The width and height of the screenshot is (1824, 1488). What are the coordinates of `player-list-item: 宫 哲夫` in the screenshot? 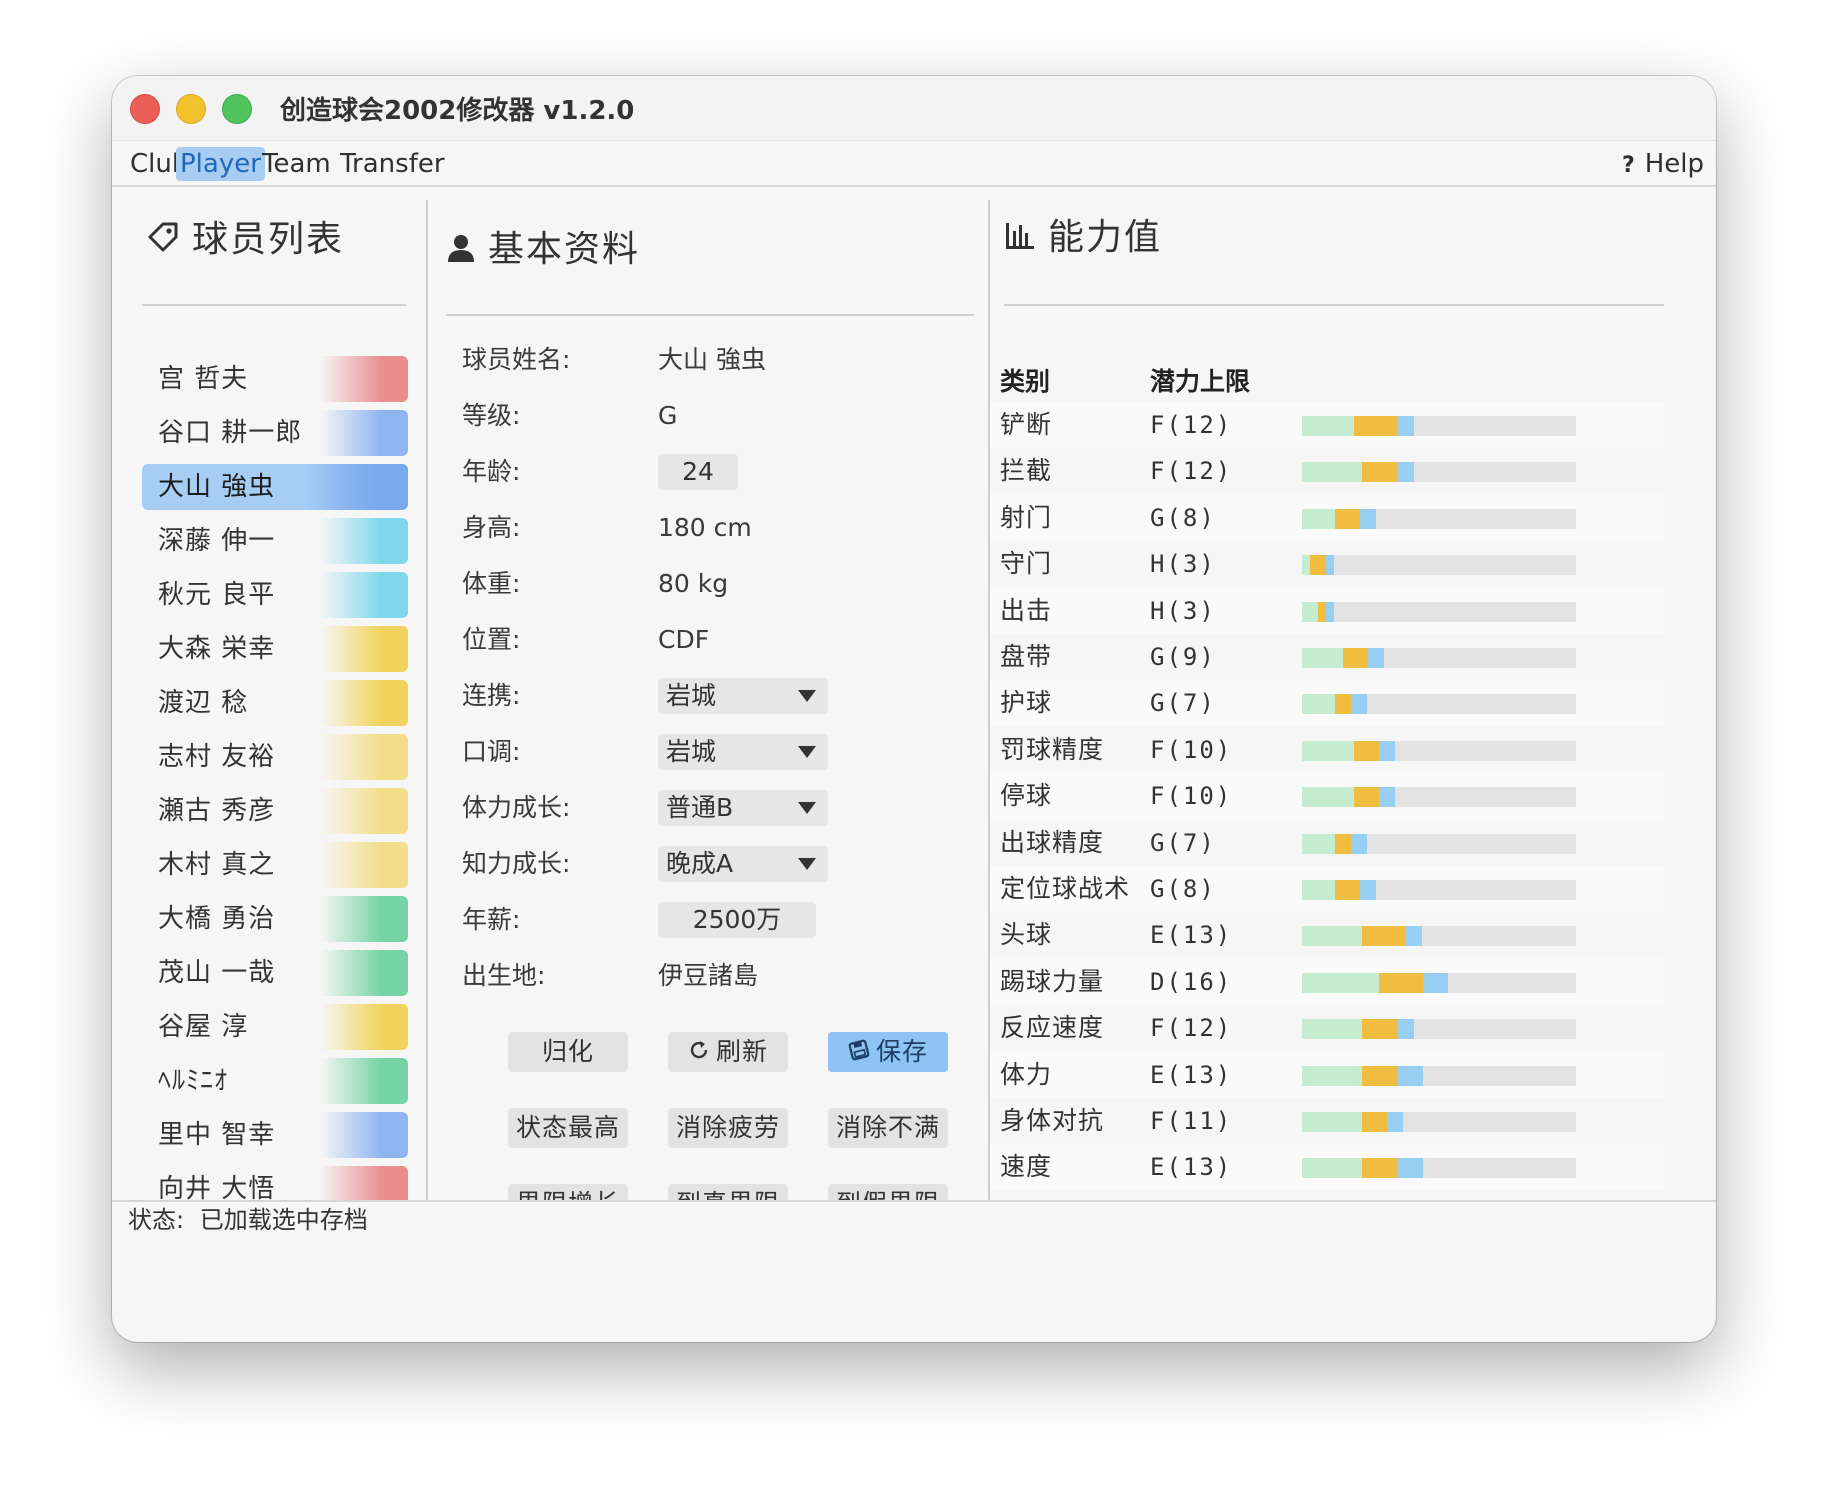 It's located at (275, 379).